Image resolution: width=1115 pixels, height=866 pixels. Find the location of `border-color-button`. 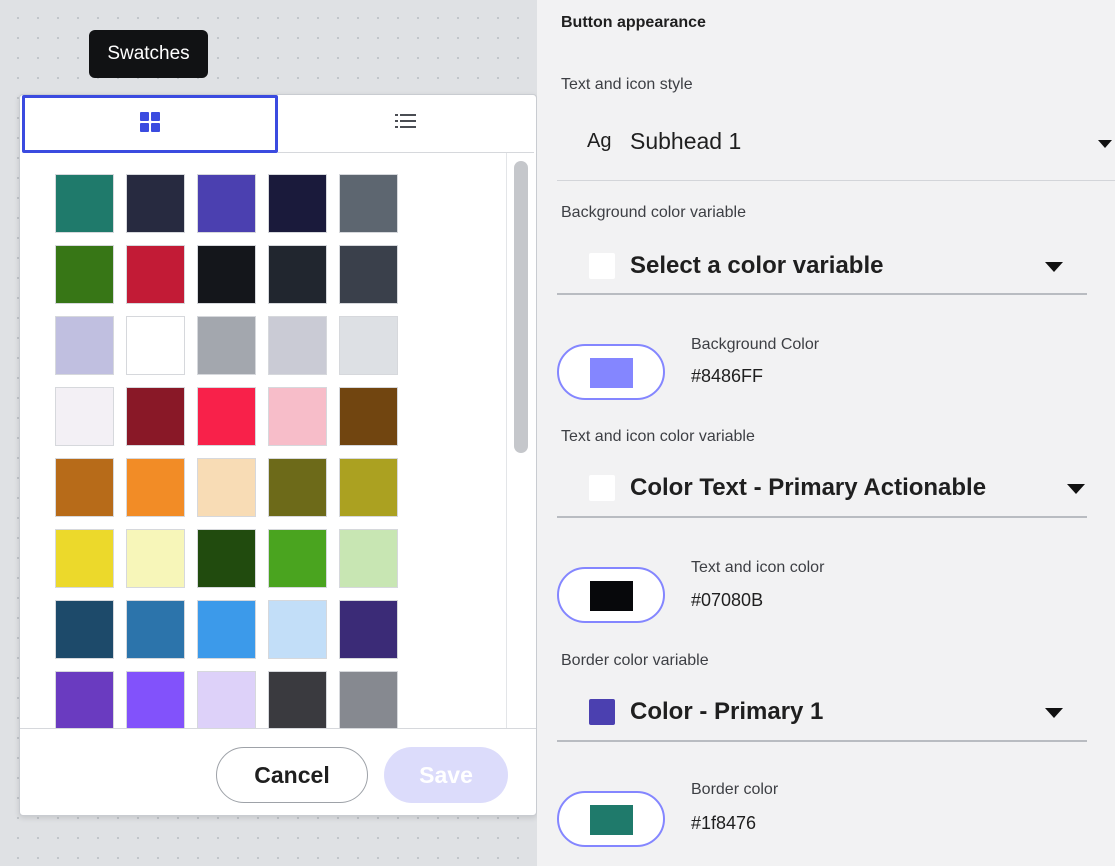

border-color-button is located at coordinates (611, 819).